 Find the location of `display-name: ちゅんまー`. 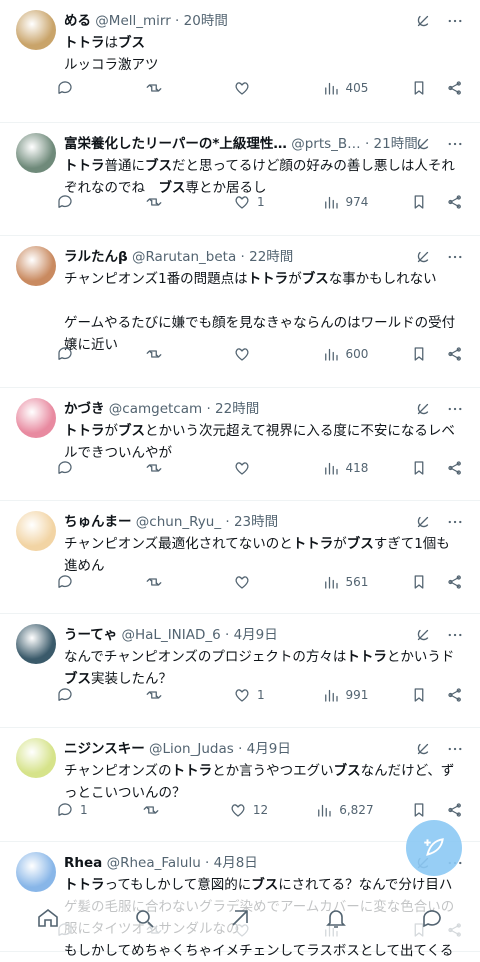

display-name: ちゅんまー is located at coordinates (98, 522).